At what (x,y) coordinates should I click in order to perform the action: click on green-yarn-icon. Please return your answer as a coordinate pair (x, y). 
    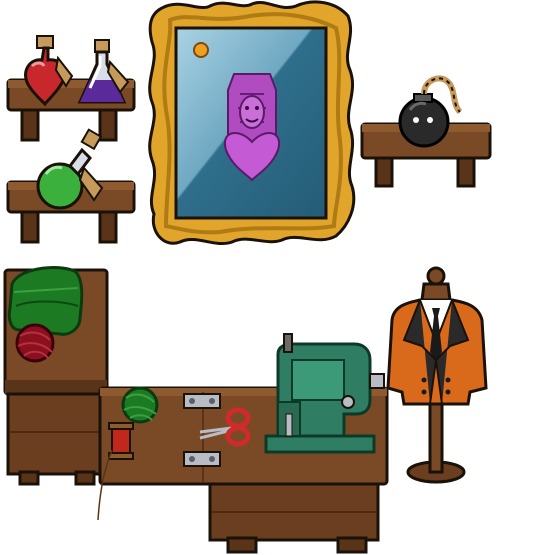
    Looking at the image, I should click on (140, 405).